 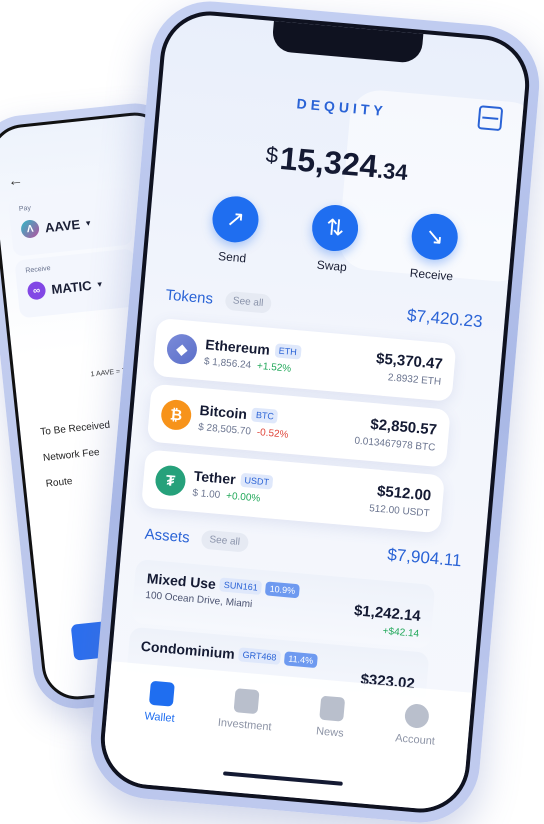 I want to click on tab-label: News, so click(x=330, y=732).